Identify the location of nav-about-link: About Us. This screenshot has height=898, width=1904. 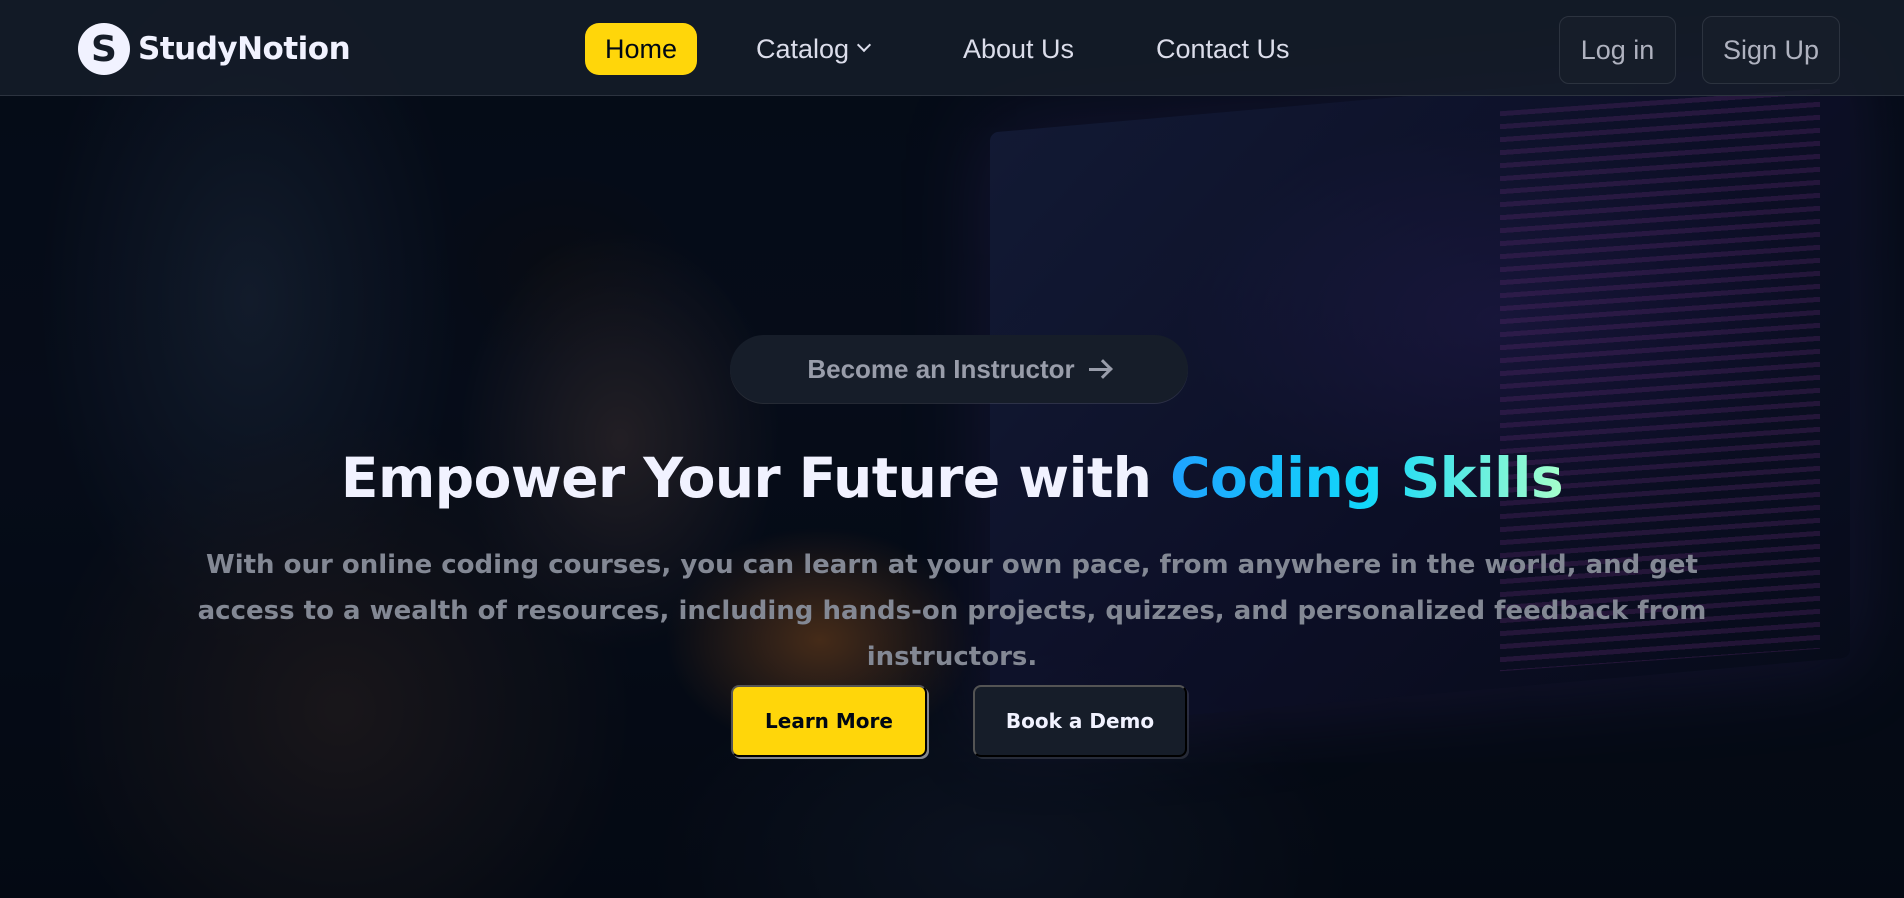
(1018, 49).